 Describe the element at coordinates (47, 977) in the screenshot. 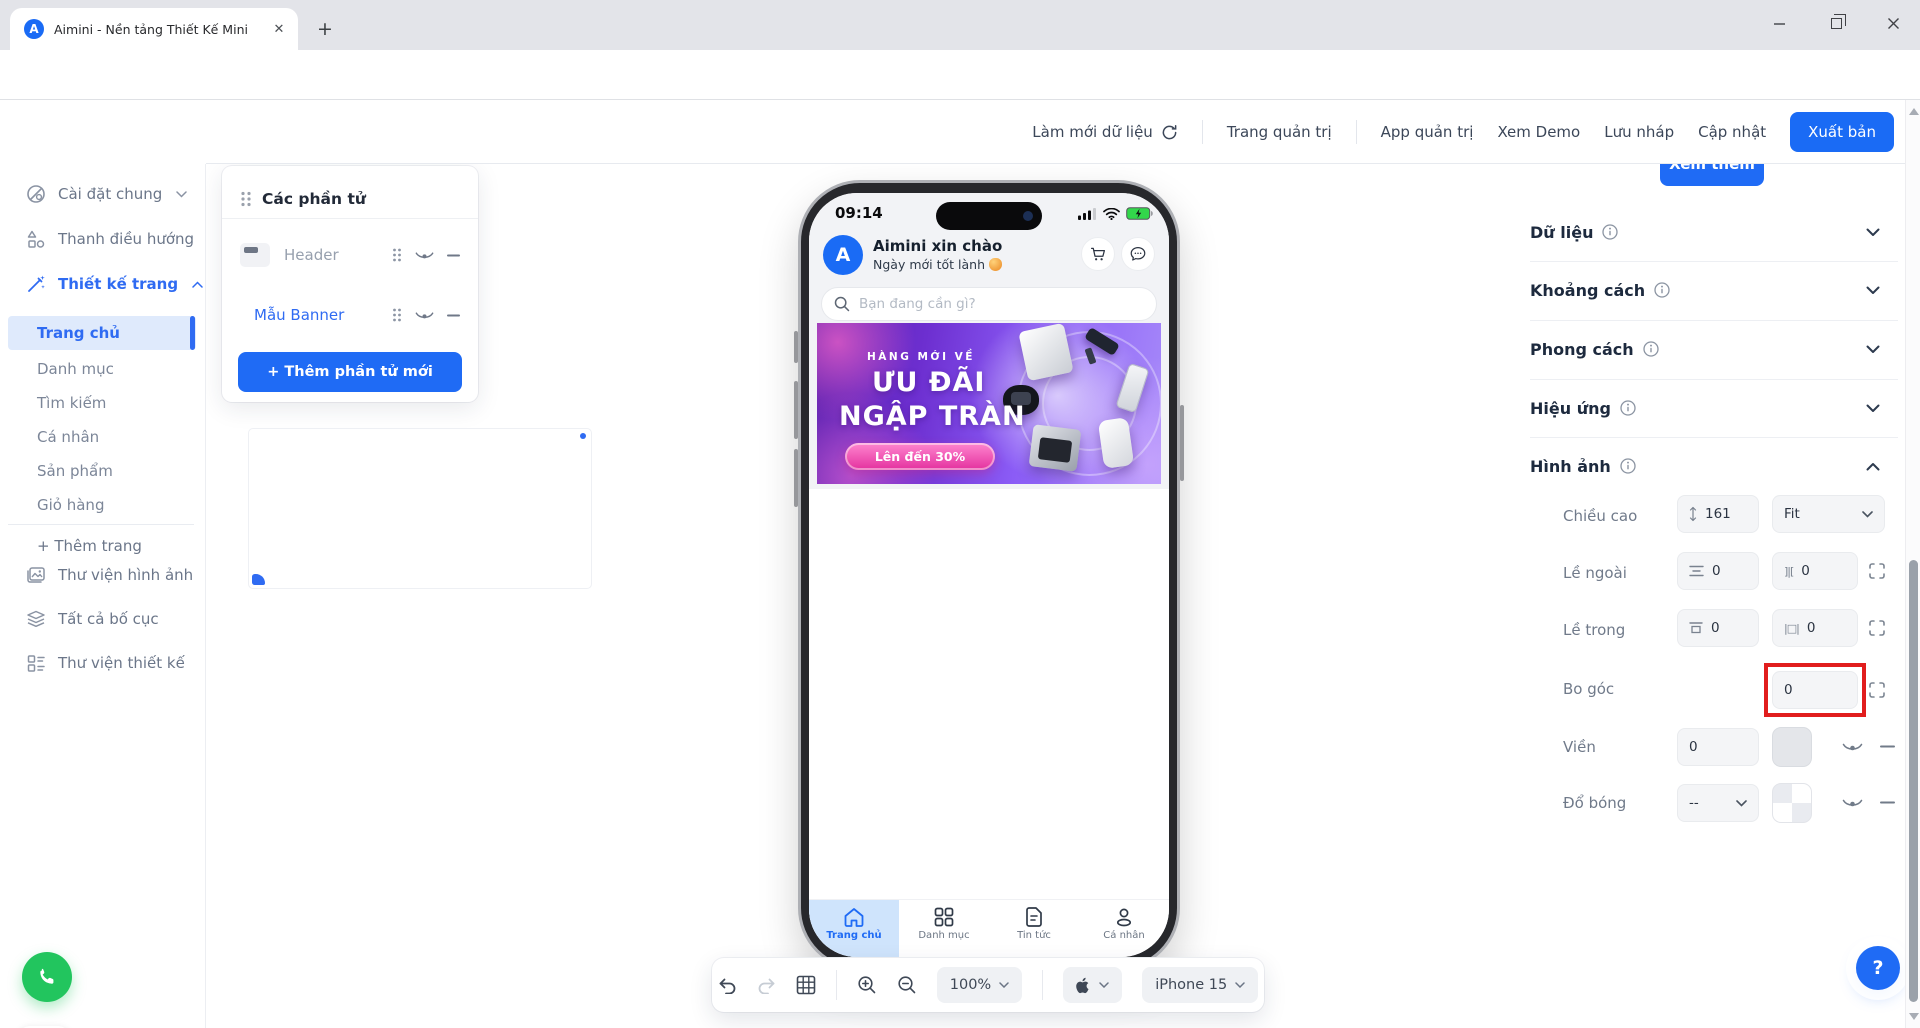

I see `phone-contact-button` at that location.